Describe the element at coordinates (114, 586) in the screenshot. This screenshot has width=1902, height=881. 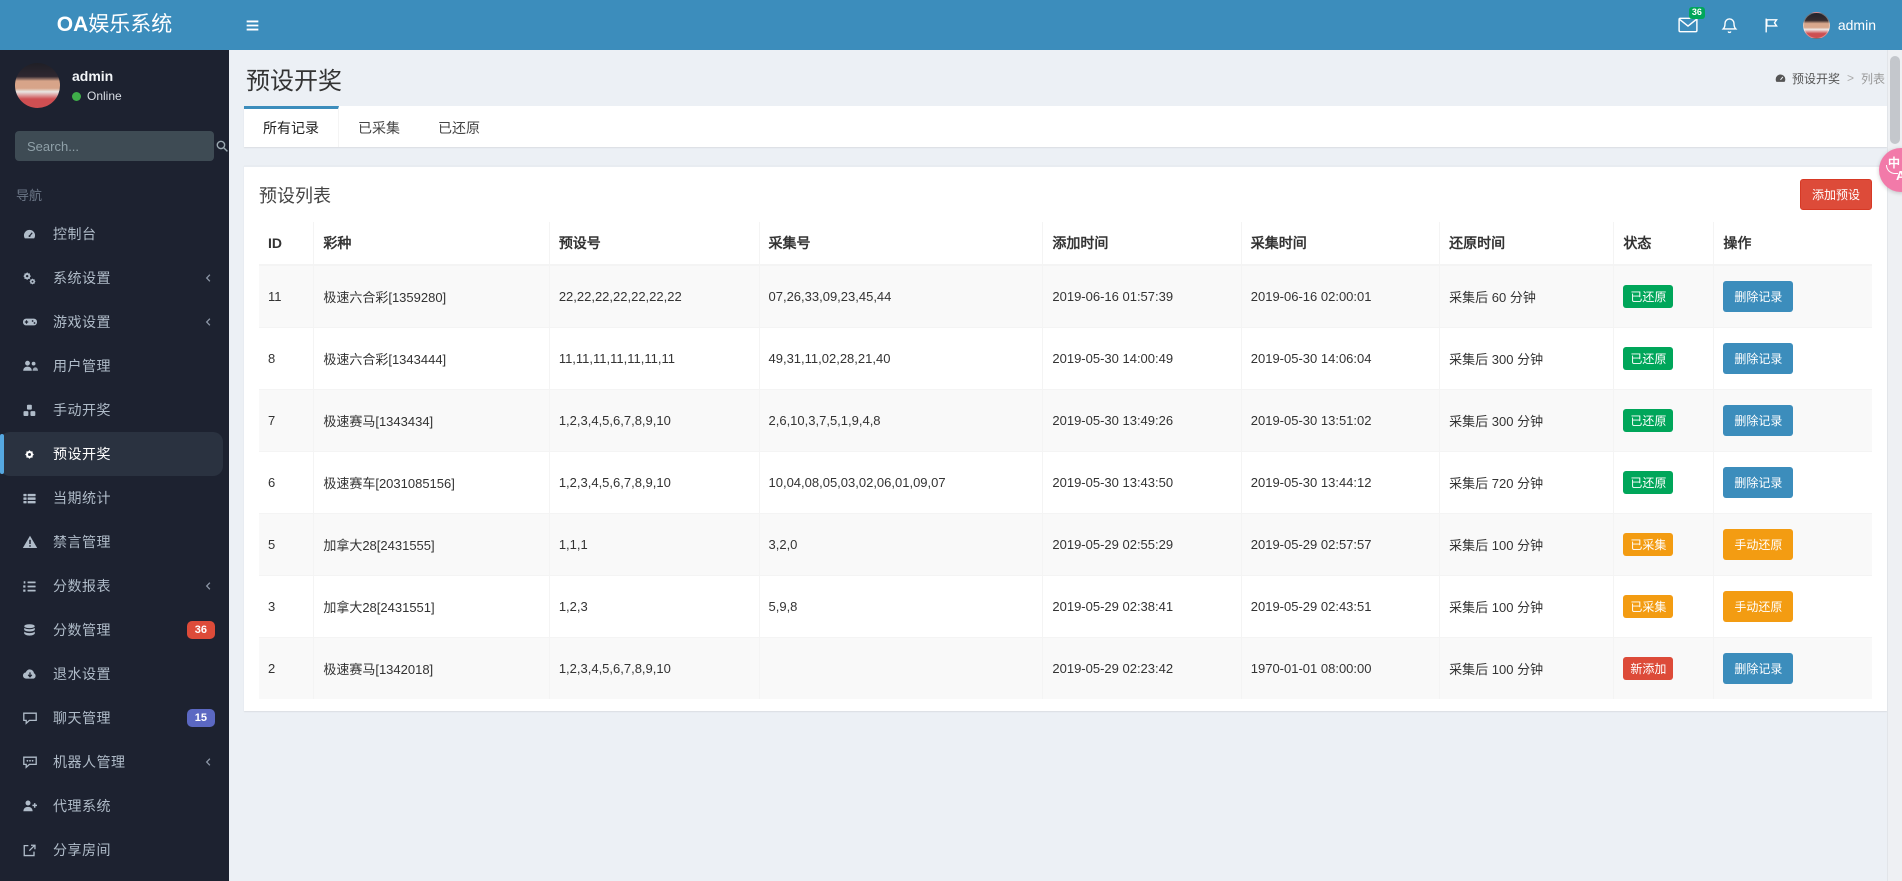
I see `sidebar-item-score-report: 分数报表` at that location.